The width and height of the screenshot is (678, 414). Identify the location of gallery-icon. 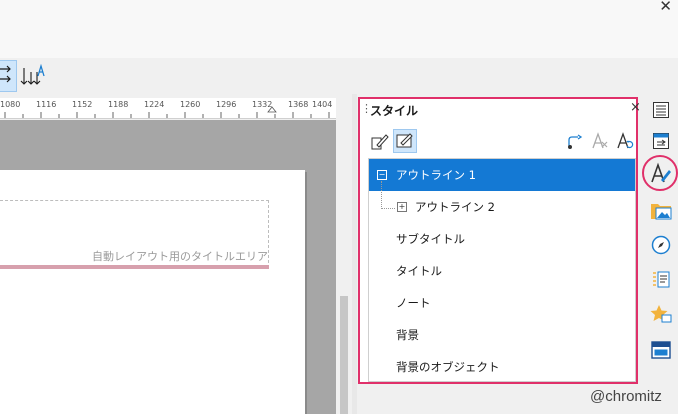
(661, 212).